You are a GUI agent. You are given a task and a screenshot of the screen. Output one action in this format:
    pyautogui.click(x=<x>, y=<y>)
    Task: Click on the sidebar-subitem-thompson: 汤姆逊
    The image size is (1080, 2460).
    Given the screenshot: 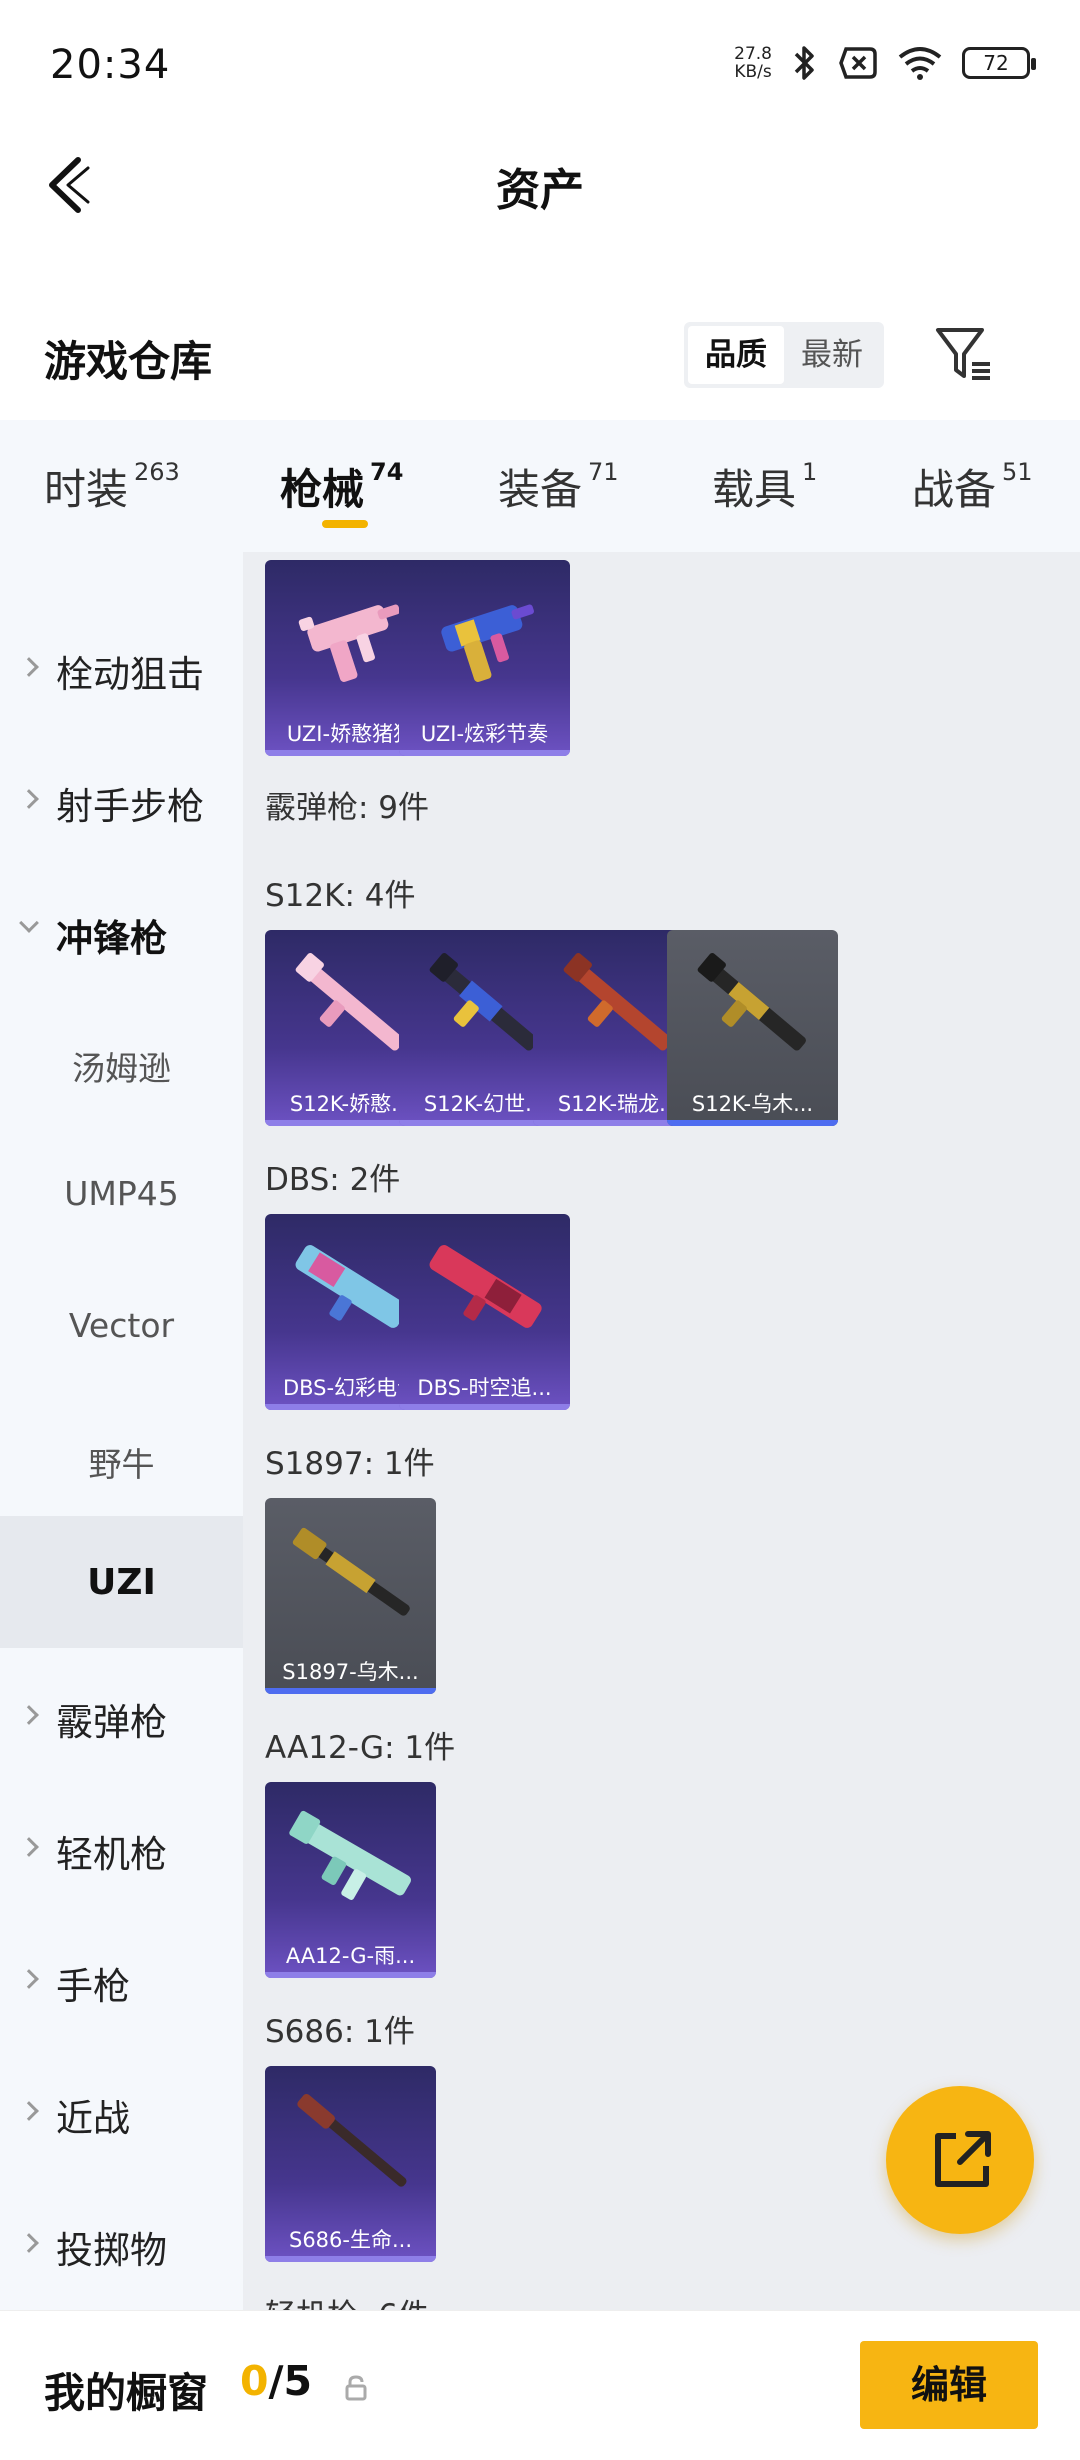 What is the action you would take?
    pyautogui.click(x=121, y=1062)
    